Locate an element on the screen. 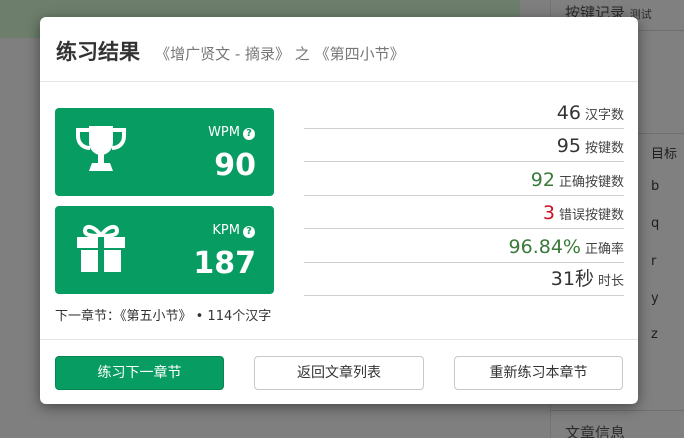 The width and height of the screenshot is (684, 438). stat-value: 3 is located at coordinates (548, 213).